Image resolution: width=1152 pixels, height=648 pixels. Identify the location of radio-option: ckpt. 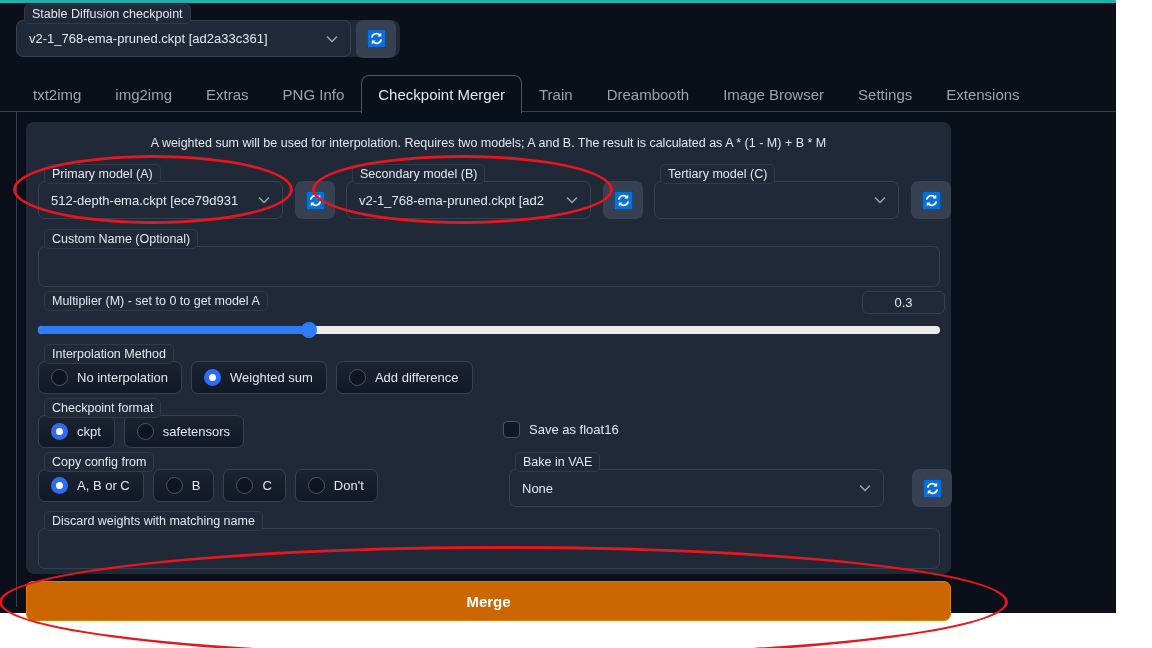
(76, 431).